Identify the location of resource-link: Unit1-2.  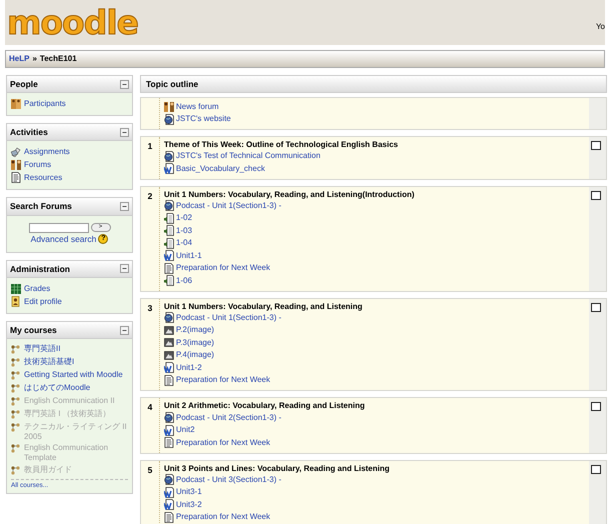
(375, 368).